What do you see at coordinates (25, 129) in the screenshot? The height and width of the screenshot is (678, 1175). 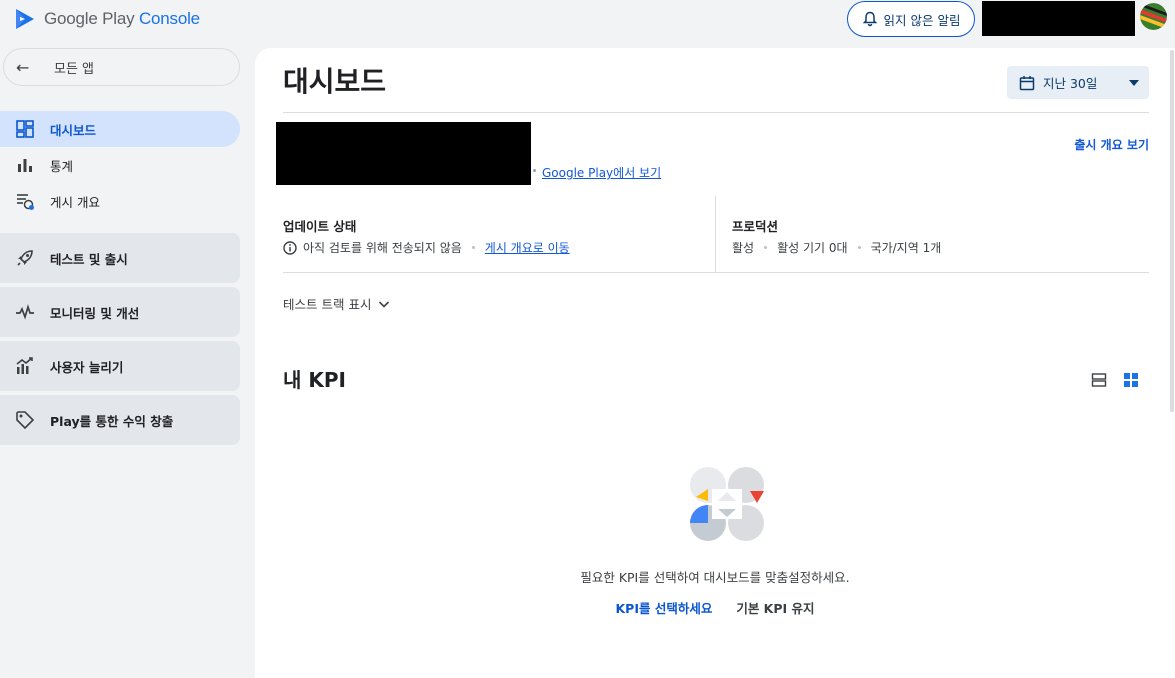 I see `dashboard-icon` at bounding box center [25, 129].